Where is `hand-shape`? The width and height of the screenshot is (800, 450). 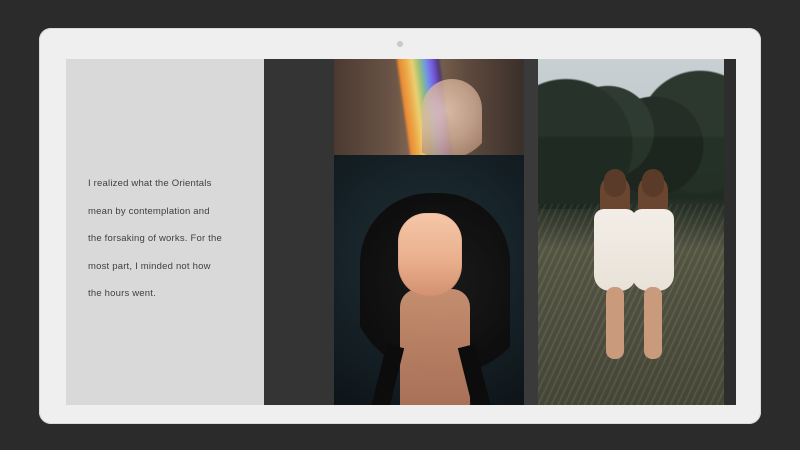 hand-shape is located at coordinates (452, 117).